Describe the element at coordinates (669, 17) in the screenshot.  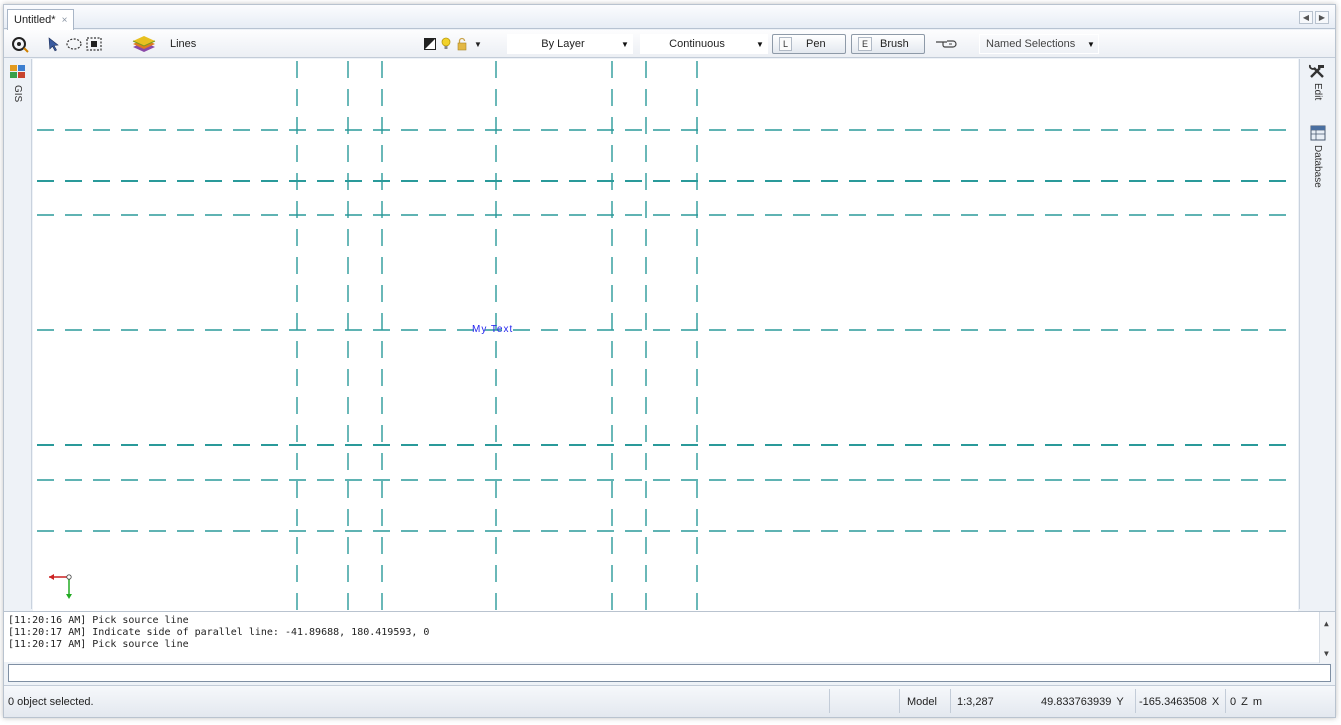
I see `document-tab-bar: Untitled* × ◀ ▶` at that location.